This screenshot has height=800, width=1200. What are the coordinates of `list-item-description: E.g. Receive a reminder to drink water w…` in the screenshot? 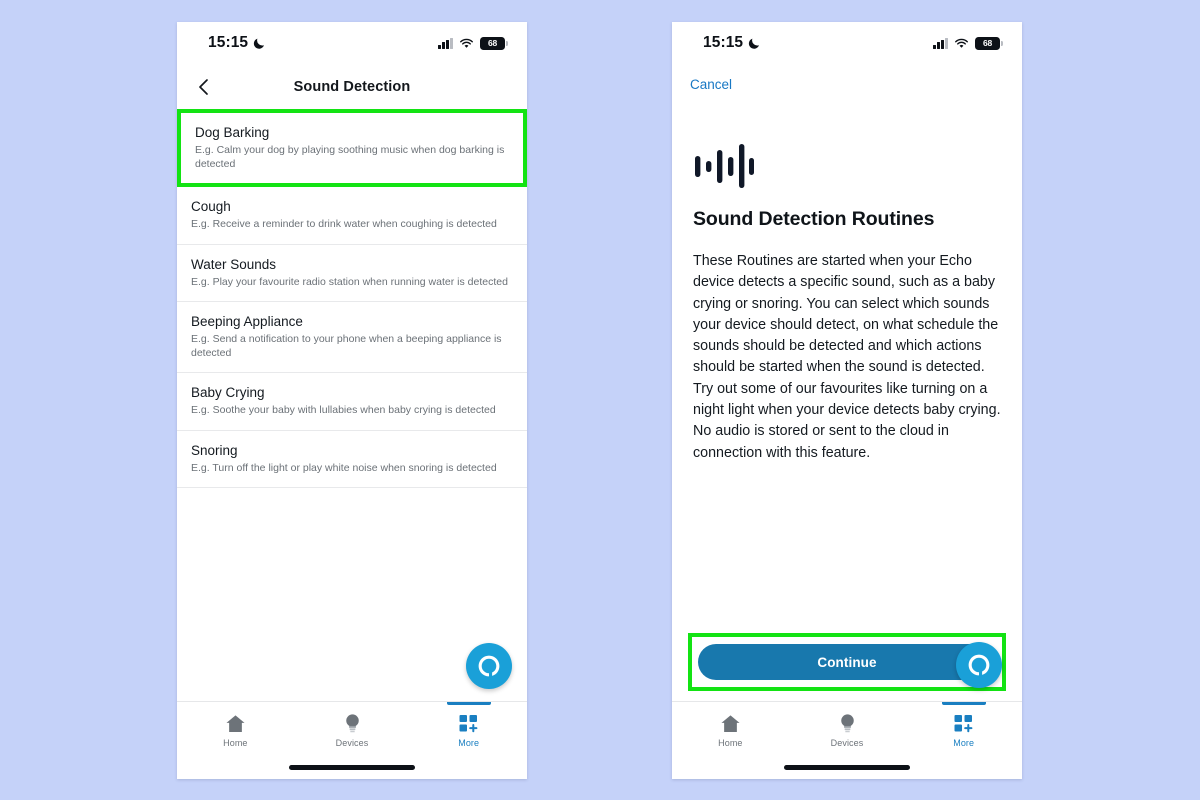 It's located at (344, 224).